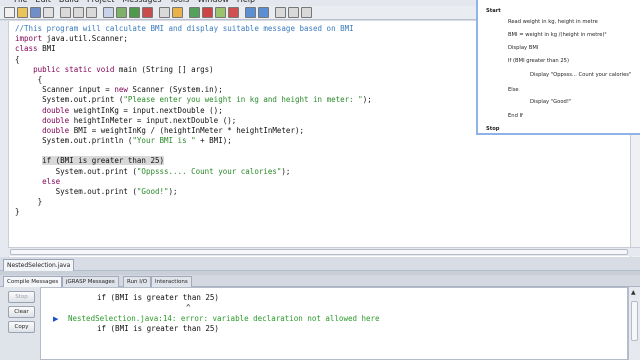 This screenshot has height=360, width=640. Describe the element at coordinates (250, 12) in the screenshot. I see `uml-icon` at that location.